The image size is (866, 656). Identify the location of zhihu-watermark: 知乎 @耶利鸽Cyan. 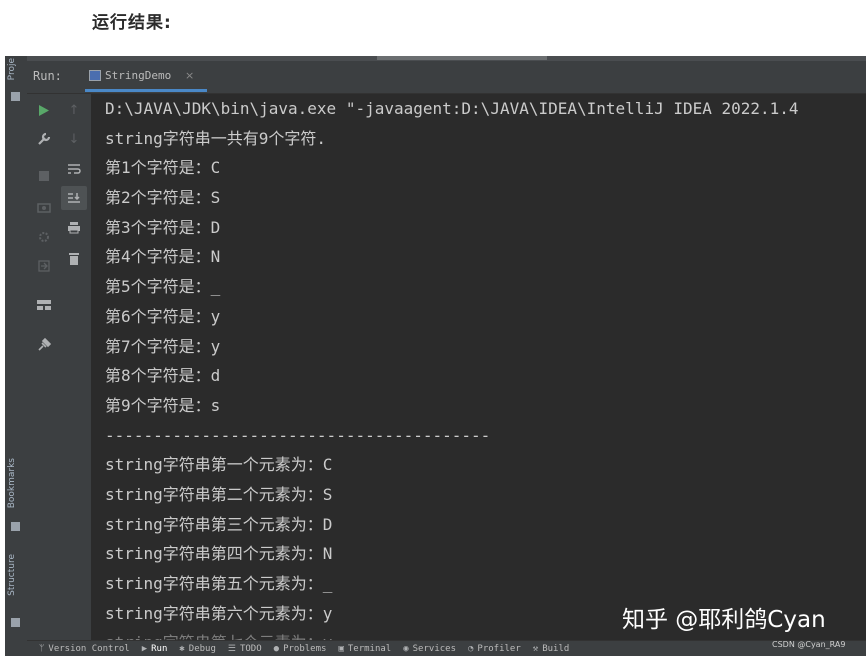
(724, 620).